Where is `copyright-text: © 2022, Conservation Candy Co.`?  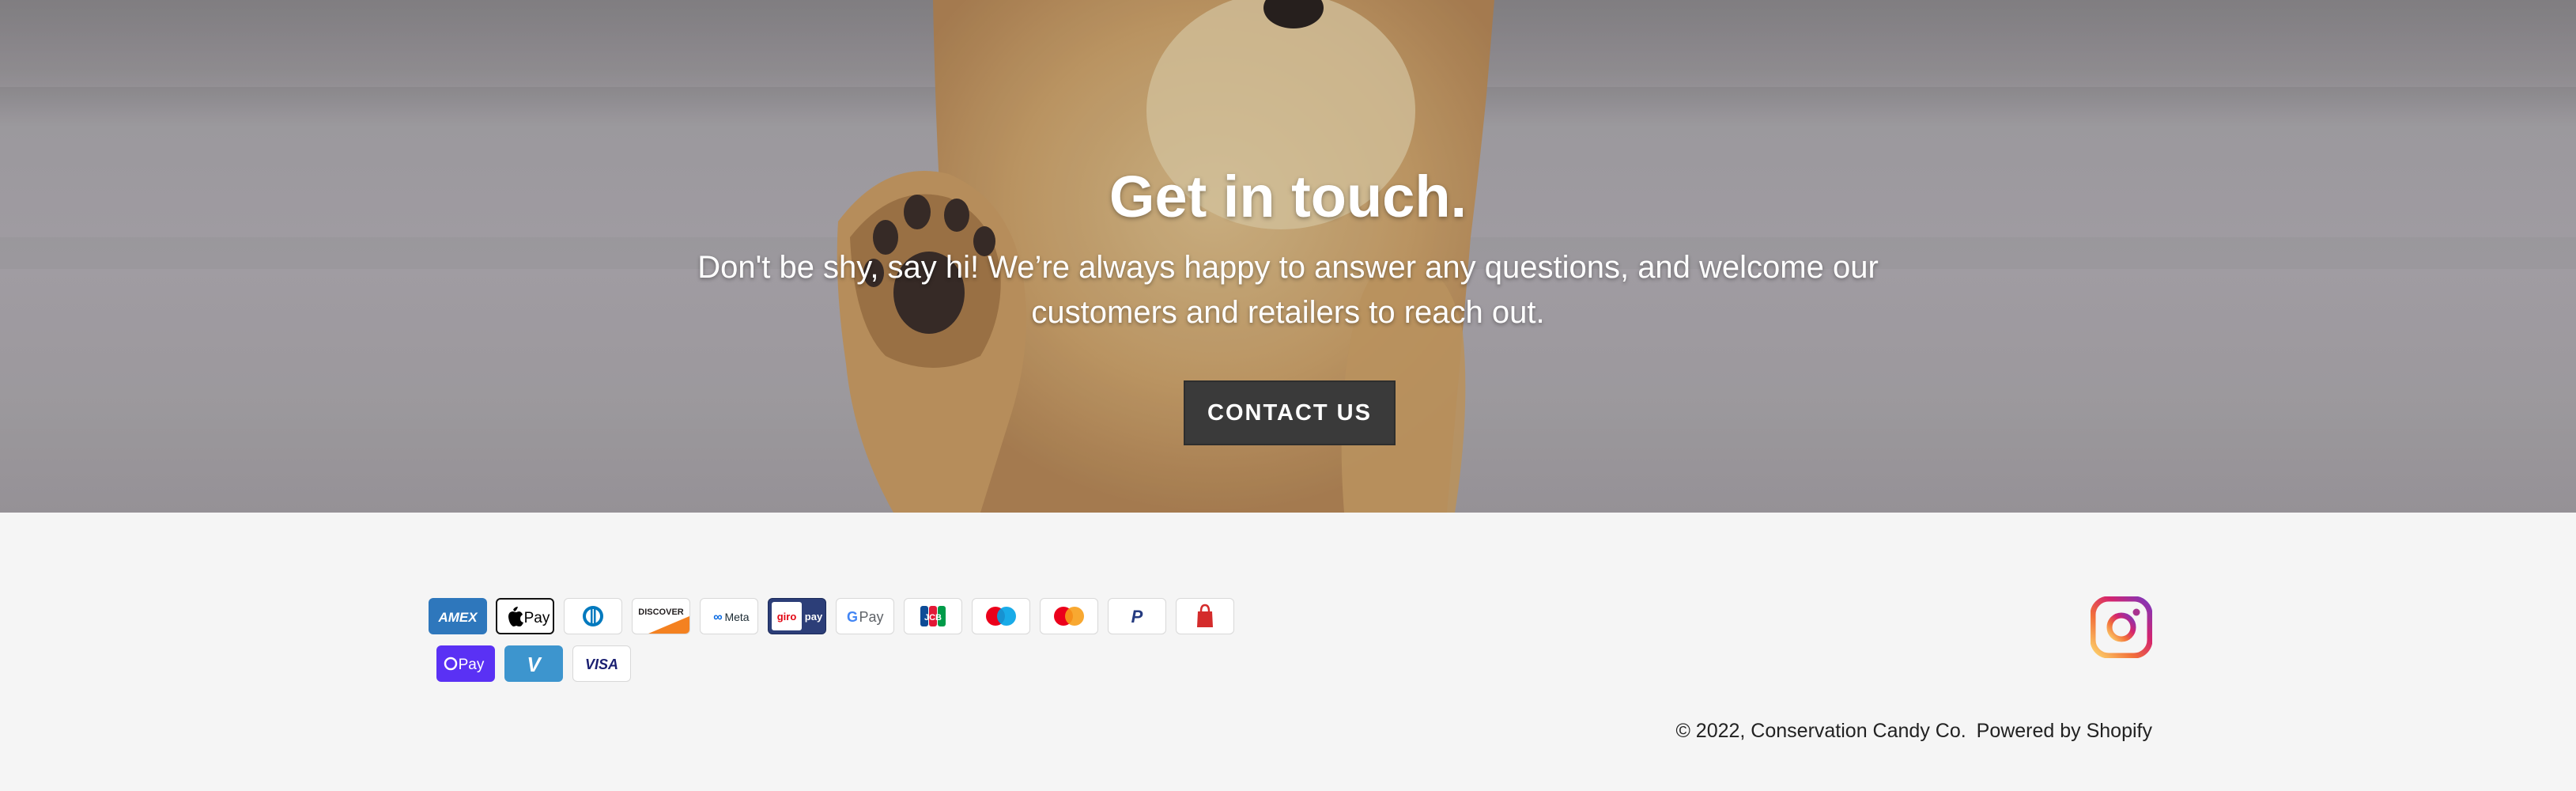
copyright-text: © 2022, Conservation Candy Co. is located at coordinates (1820, 731).